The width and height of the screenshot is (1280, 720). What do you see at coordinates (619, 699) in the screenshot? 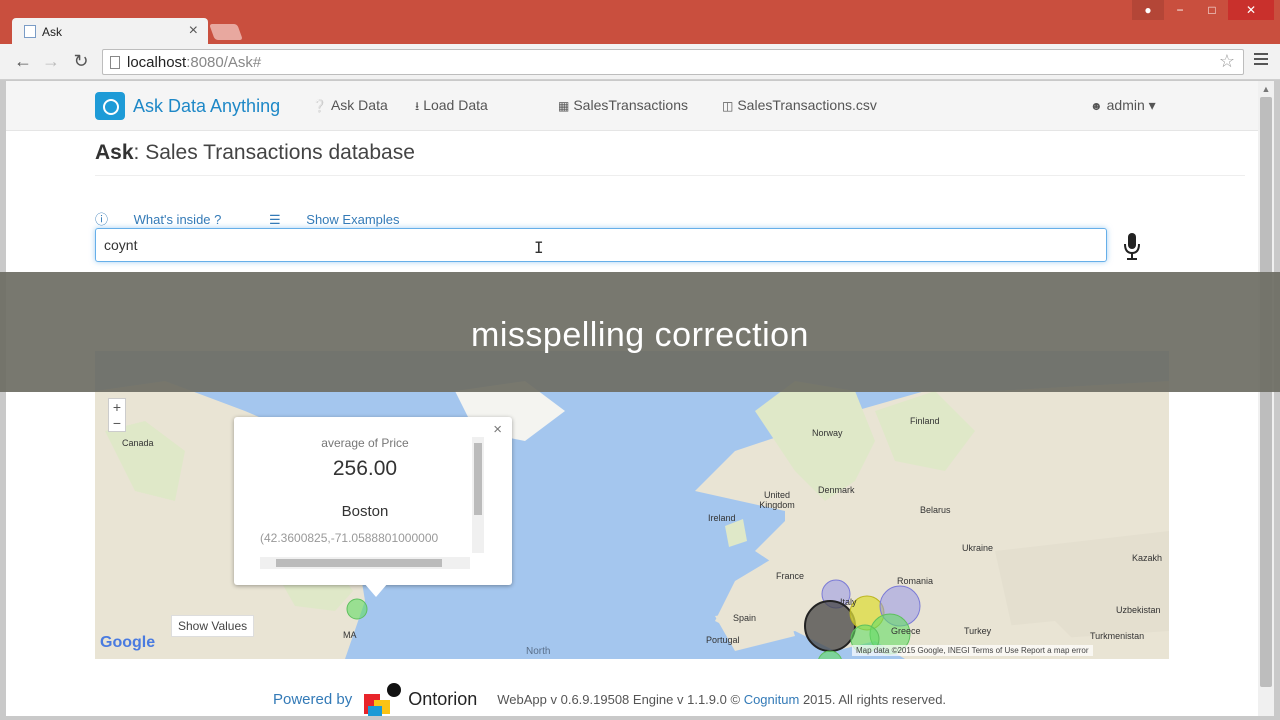
I see `version-text: WebApp v 0.6.9.19508 Engine v 1.1.9.0 ©` at bounding box center [619, 699].